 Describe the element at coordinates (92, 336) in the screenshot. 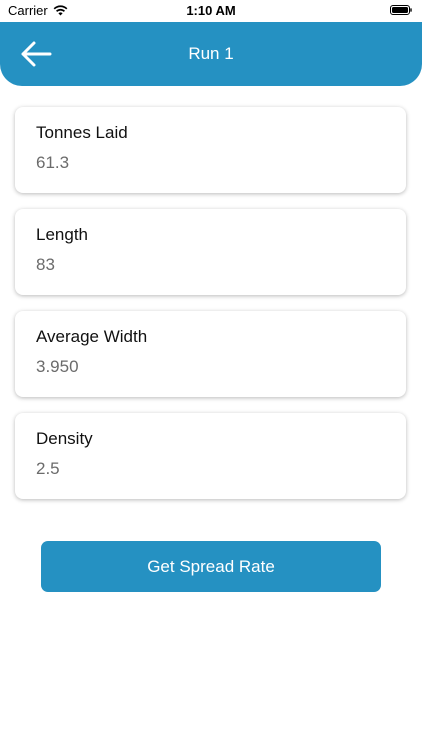

I see `field-label: Average Width` at that location.